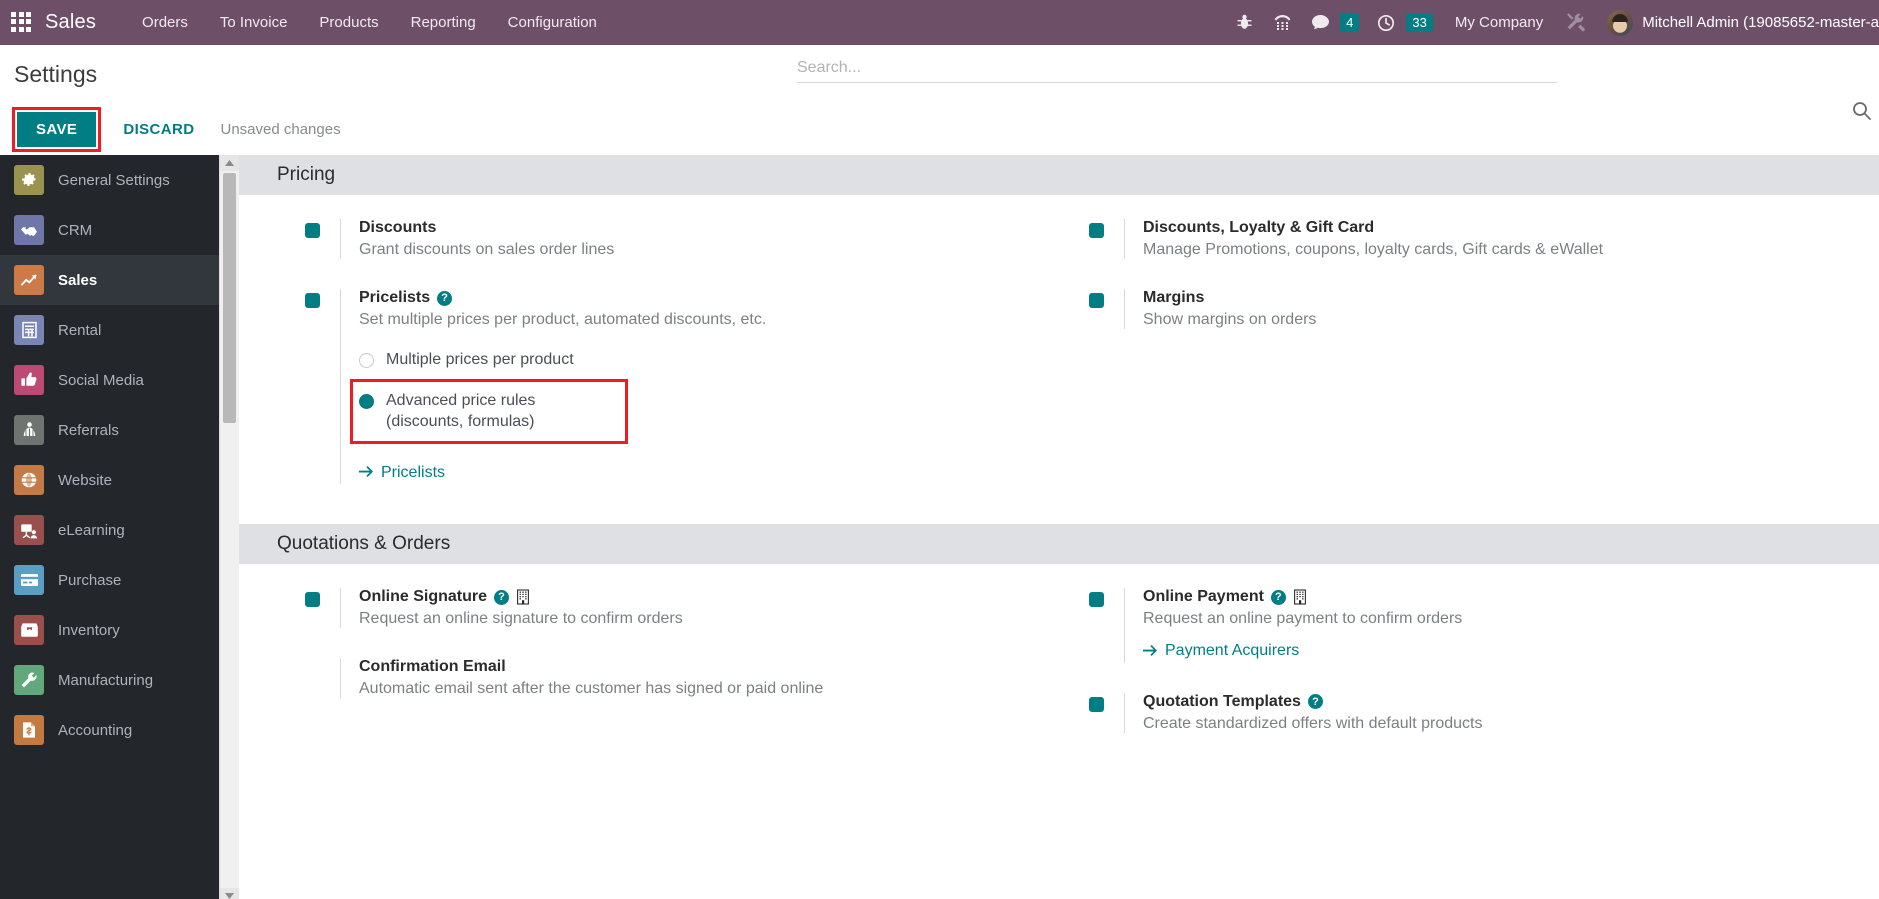 The height and width of the screenshot is (899, 1879). Describe the element at coordinates (229, 163) in the screenshot. I see `scroll-up-arrow` at that location.